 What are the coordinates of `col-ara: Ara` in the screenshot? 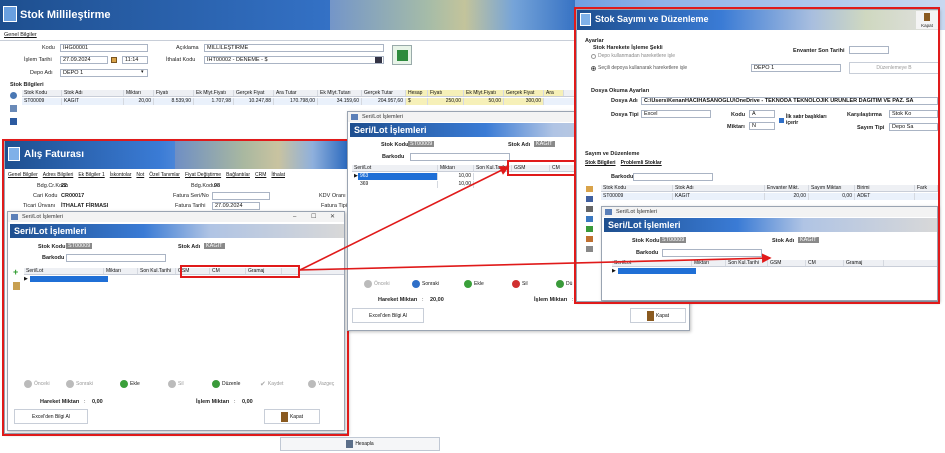 It's located at (554, 93).